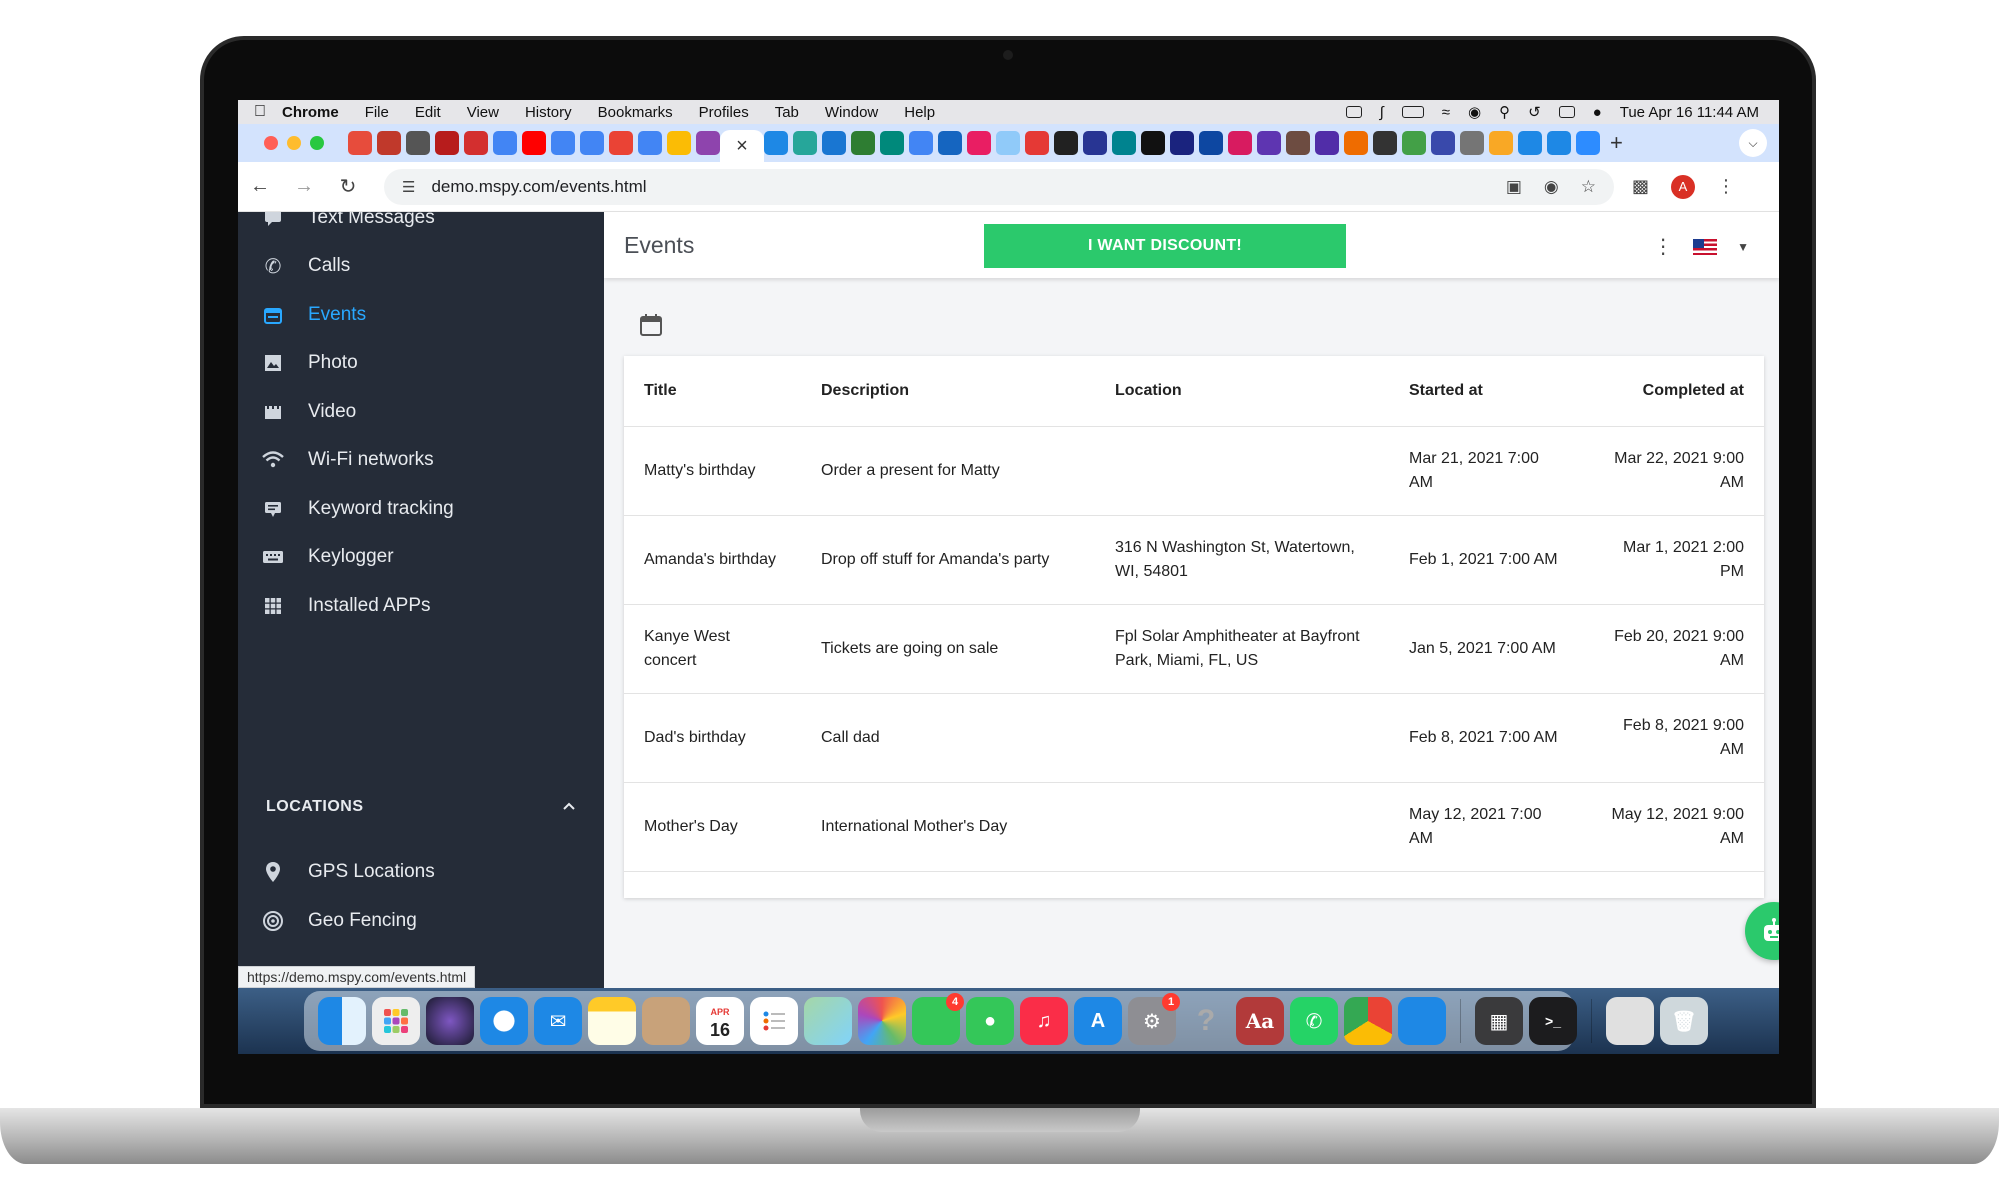 The height and width of the screenshot is (1200, 1999). I want to click on menu-app-name: Chrome, so click(310, 112).